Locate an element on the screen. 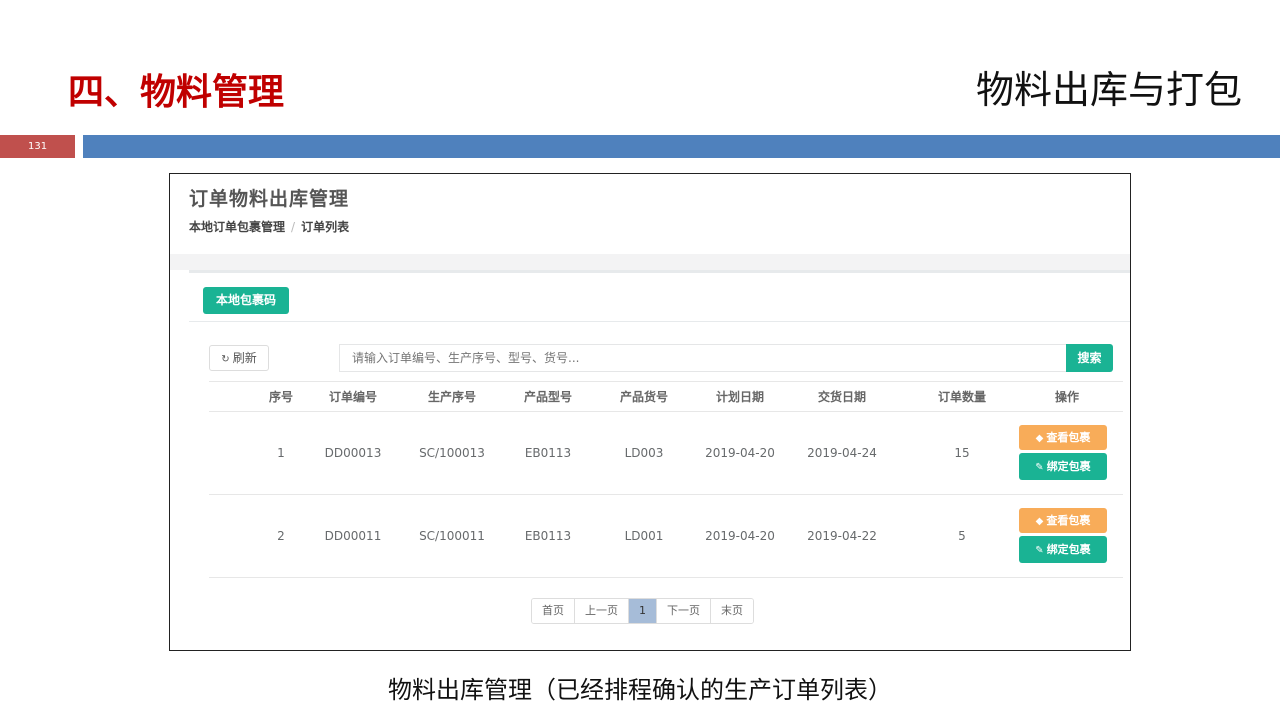  refresh-label: 刷新 is located at coordinates (244, 358).